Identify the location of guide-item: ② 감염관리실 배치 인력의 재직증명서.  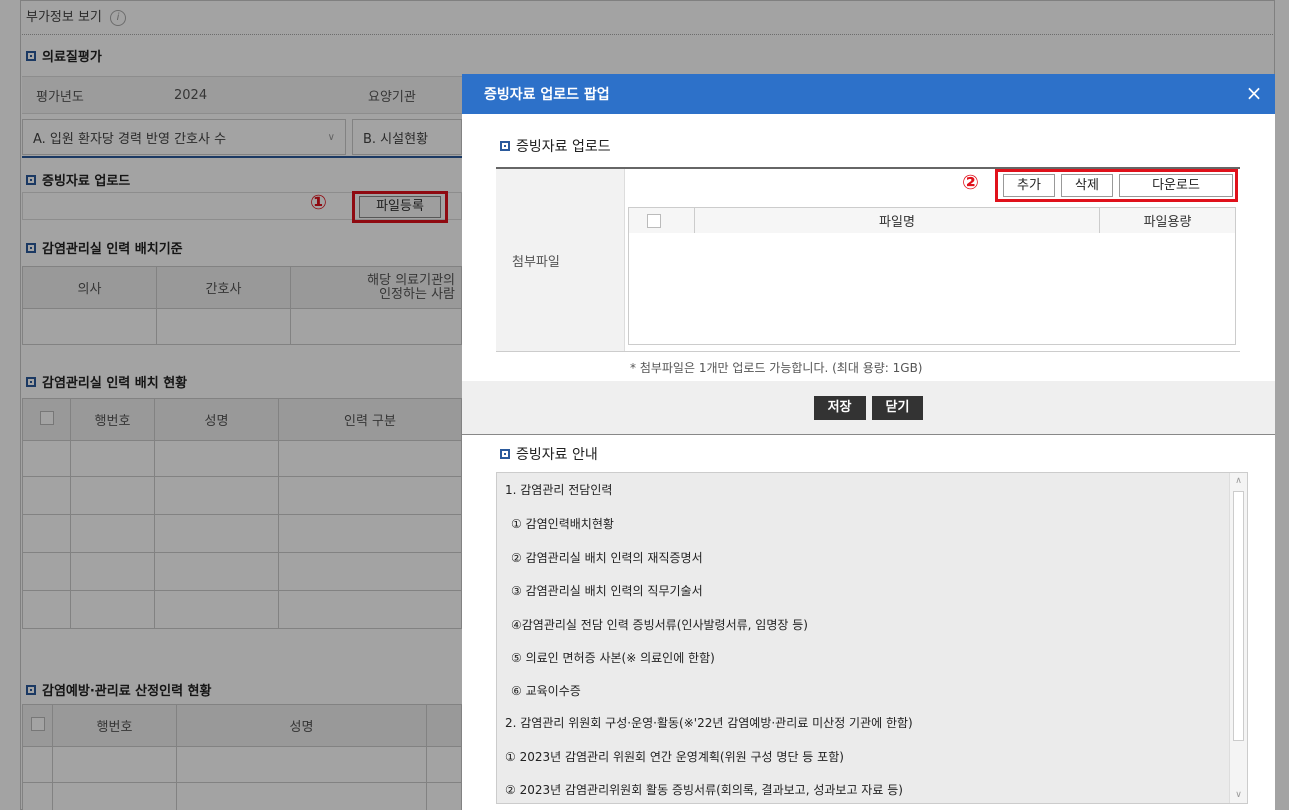
(607, 558).